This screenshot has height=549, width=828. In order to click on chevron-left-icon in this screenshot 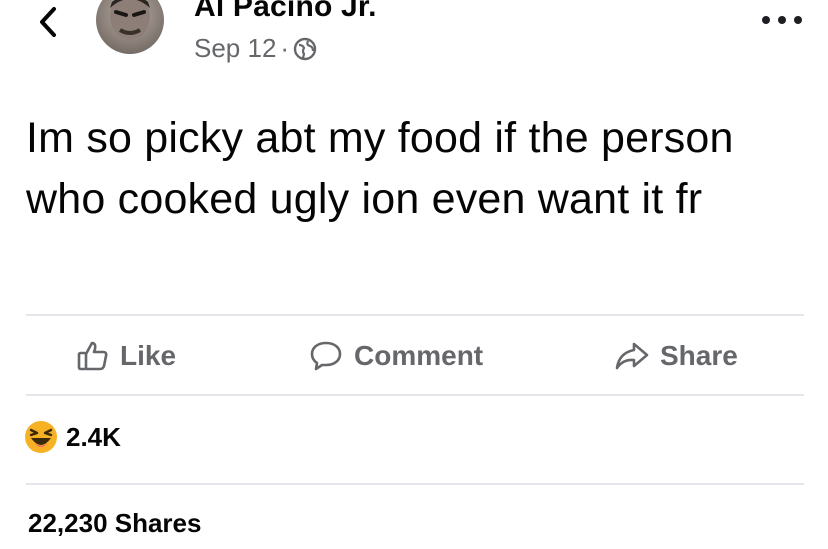, I will do `click(48, 22)`.